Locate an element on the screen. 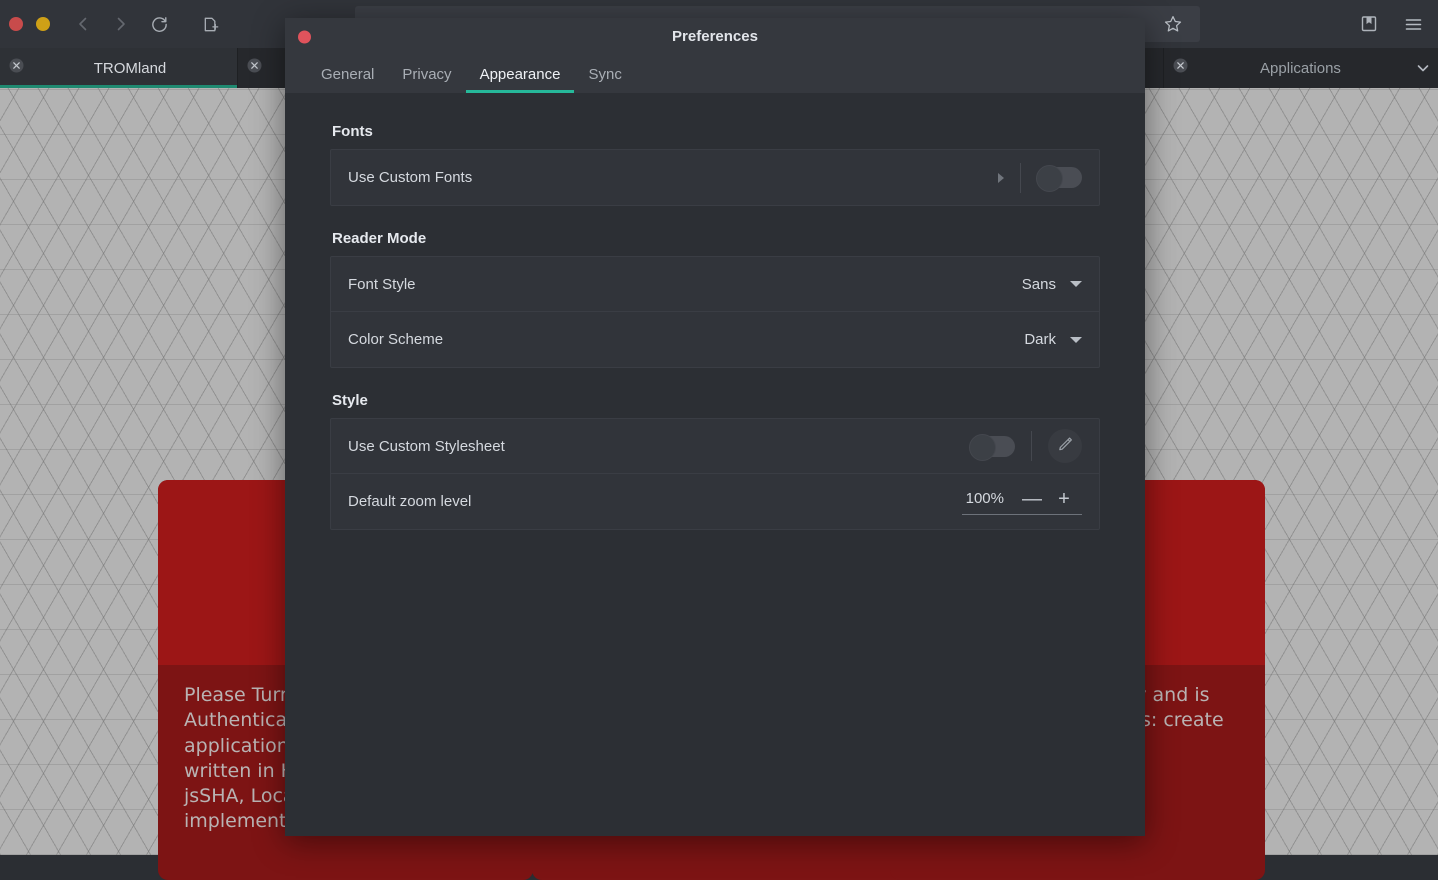 Image resolution: width=1438 pixels, height=880 pixels. tab-privacy: Privacy is located at coordinates (426, 79).